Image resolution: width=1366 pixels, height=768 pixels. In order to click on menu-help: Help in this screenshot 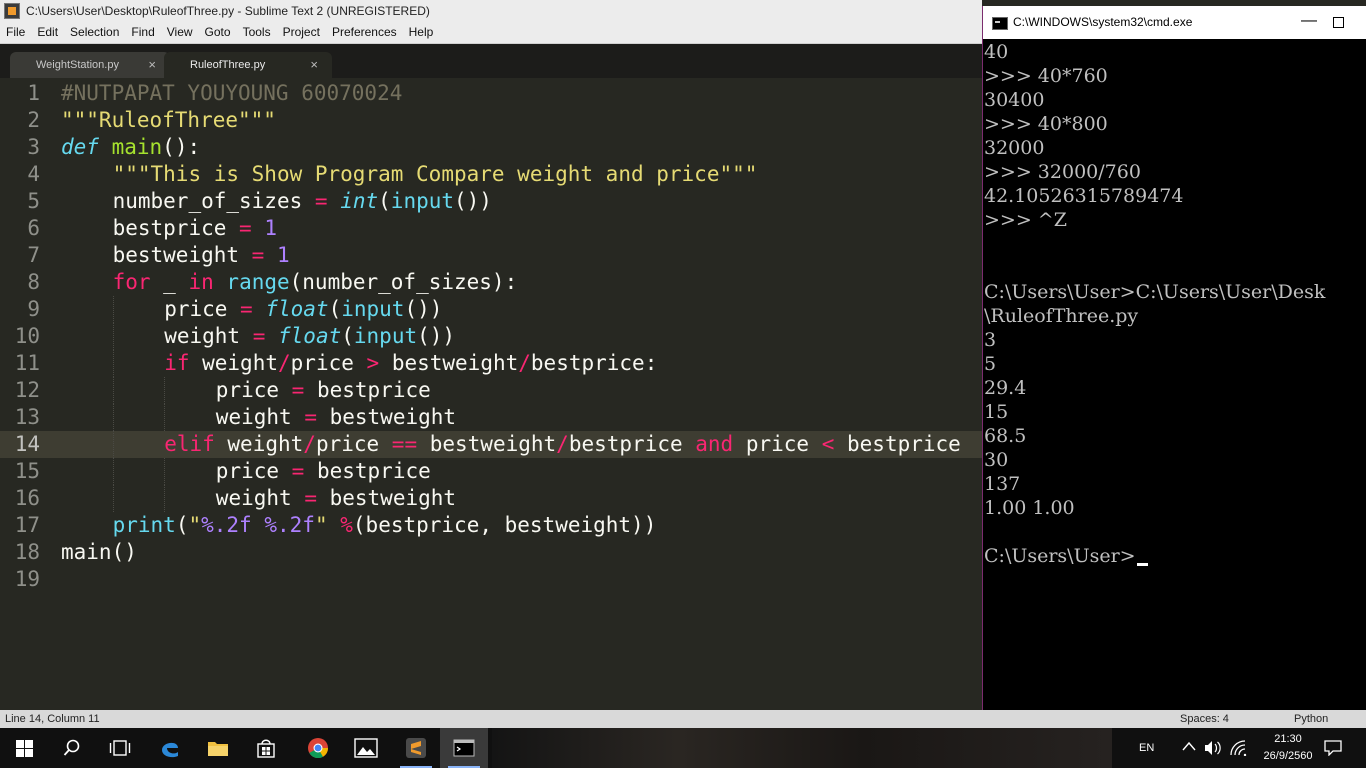, I will do `click(421, 32)`.